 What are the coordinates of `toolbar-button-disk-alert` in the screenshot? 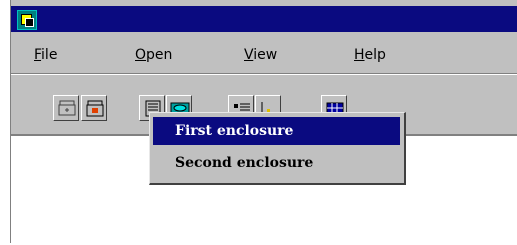 It's located at (94, 108).